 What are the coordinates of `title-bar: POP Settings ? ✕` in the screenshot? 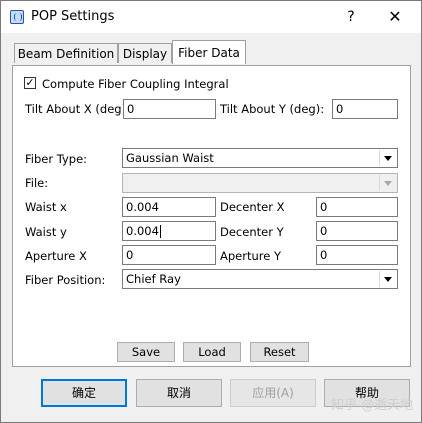 It's located at (211, 17).